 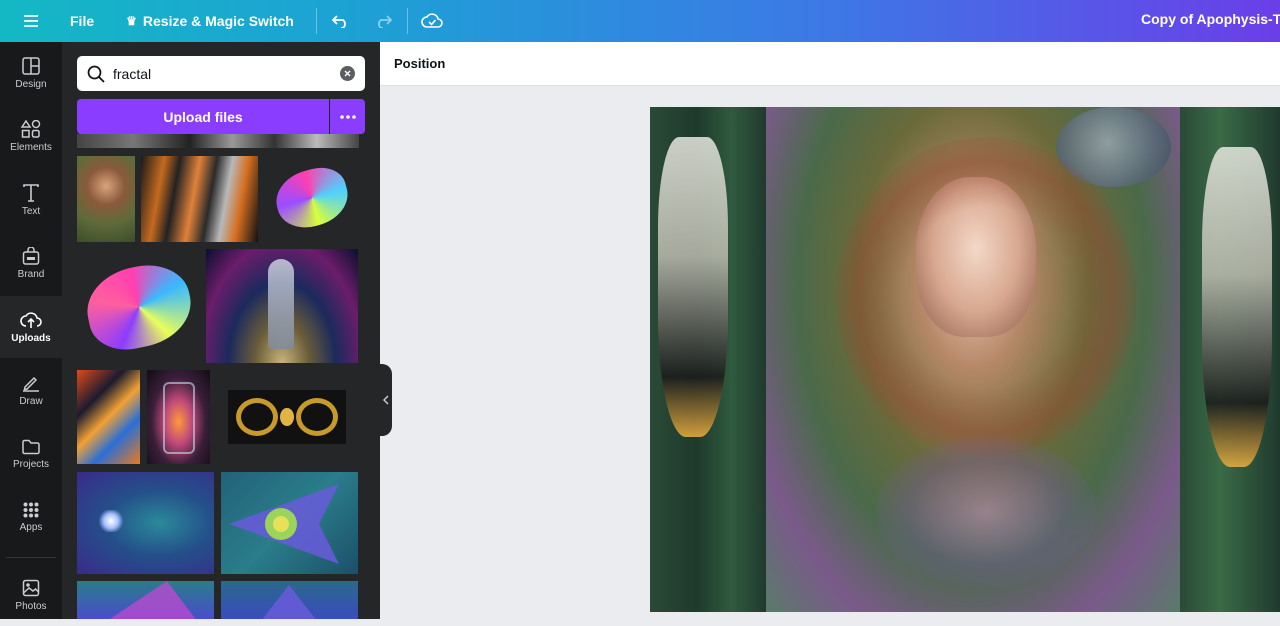 I want to click on position-button: Position, so click(x=419, y=63).